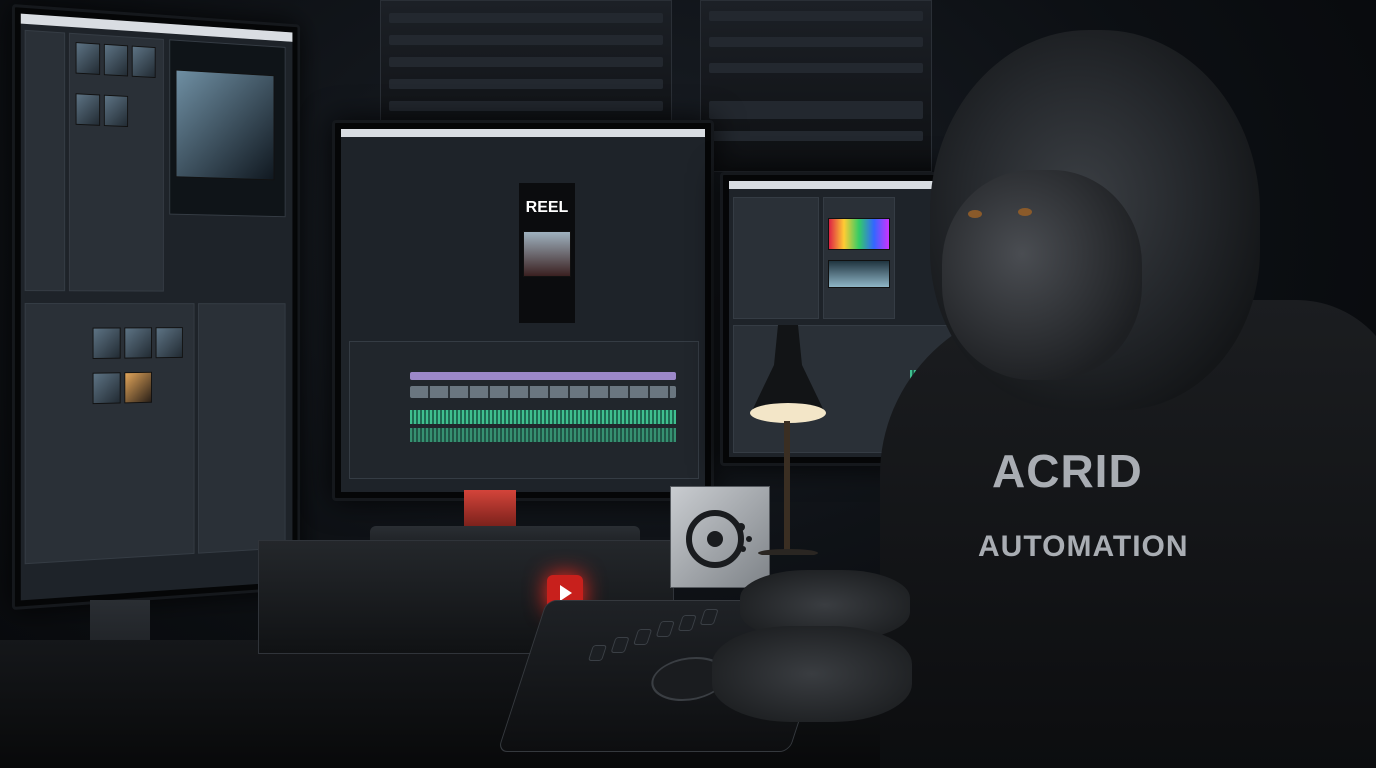  I want to click on center-monitor: REEL, so click(523, 310).